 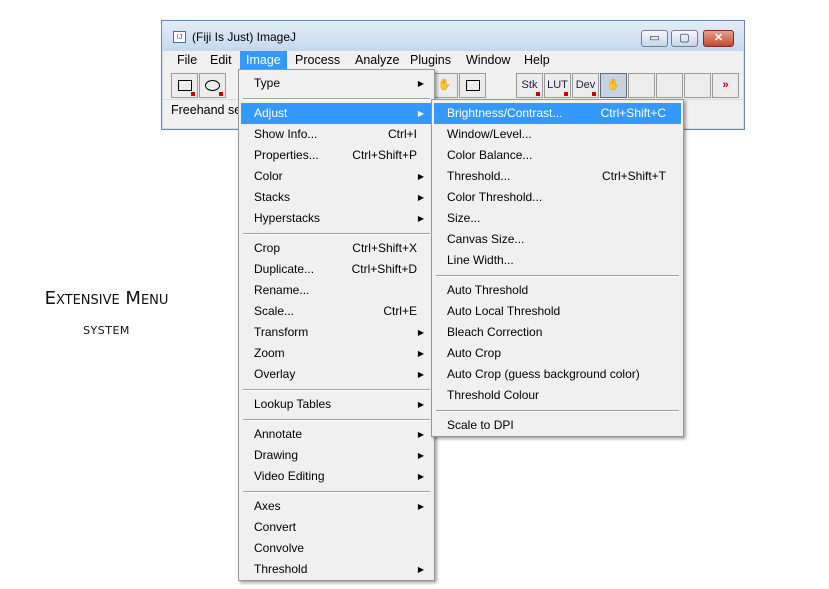 I want to click on selected-hand-tool: ✋, so click(x=613, y=85).